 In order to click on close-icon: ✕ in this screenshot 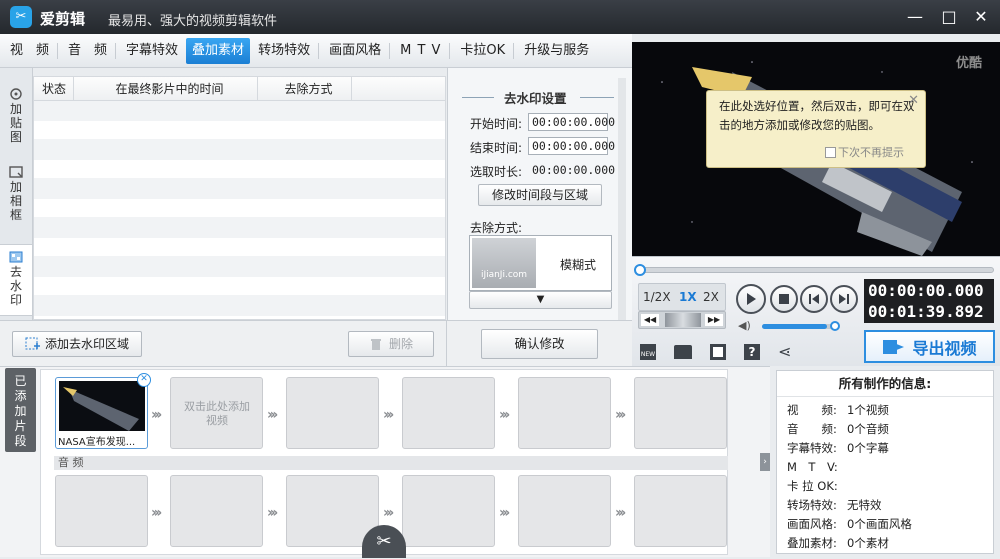, I will do `click(981, 17)`.